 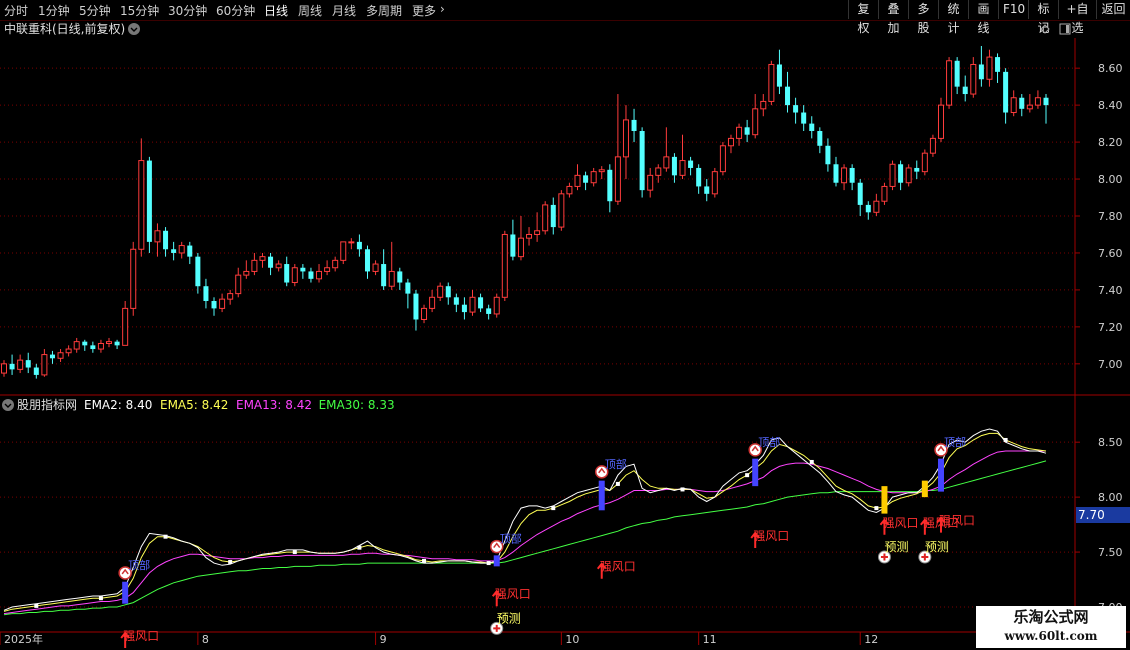 What do you see at coordinates (710, 639) in the screenshot?
I see `x-tick-4: 11` at bounding box center [710, 639].